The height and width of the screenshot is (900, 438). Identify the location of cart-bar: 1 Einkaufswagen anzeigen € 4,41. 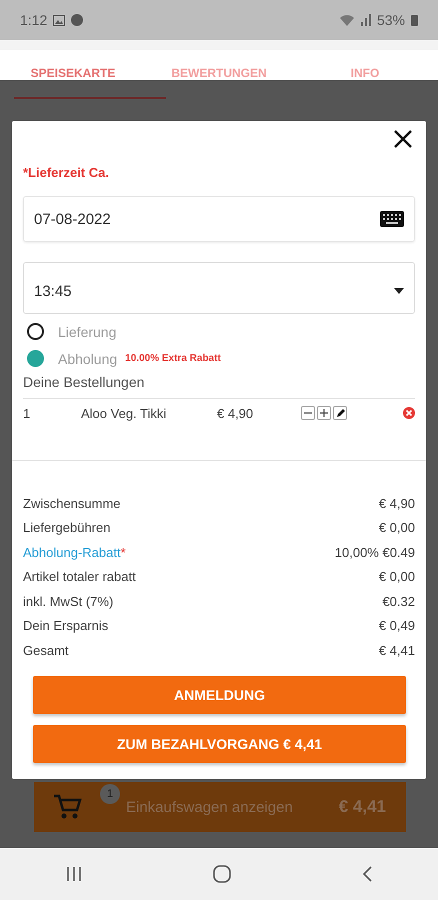
(220, 807).